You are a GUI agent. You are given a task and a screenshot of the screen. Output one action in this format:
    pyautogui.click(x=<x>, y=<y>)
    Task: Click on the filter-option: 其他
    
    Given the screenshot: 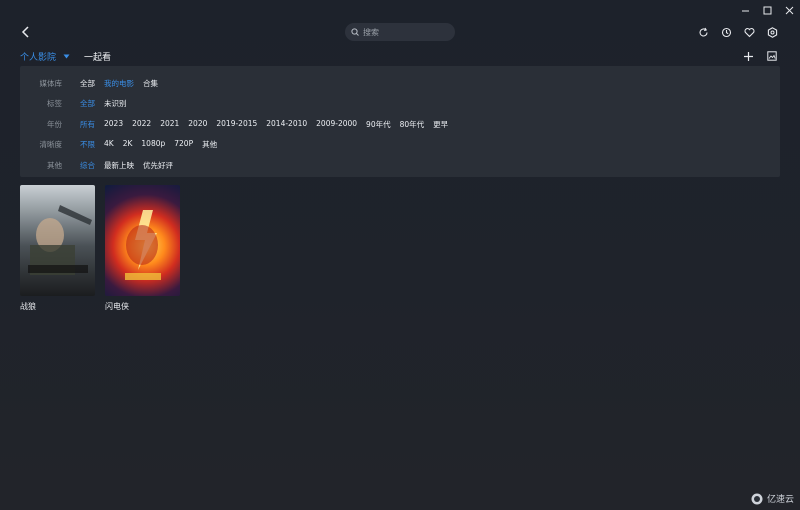 What is the action you would take?
    pyautogui.click(x=209, y=144)
    